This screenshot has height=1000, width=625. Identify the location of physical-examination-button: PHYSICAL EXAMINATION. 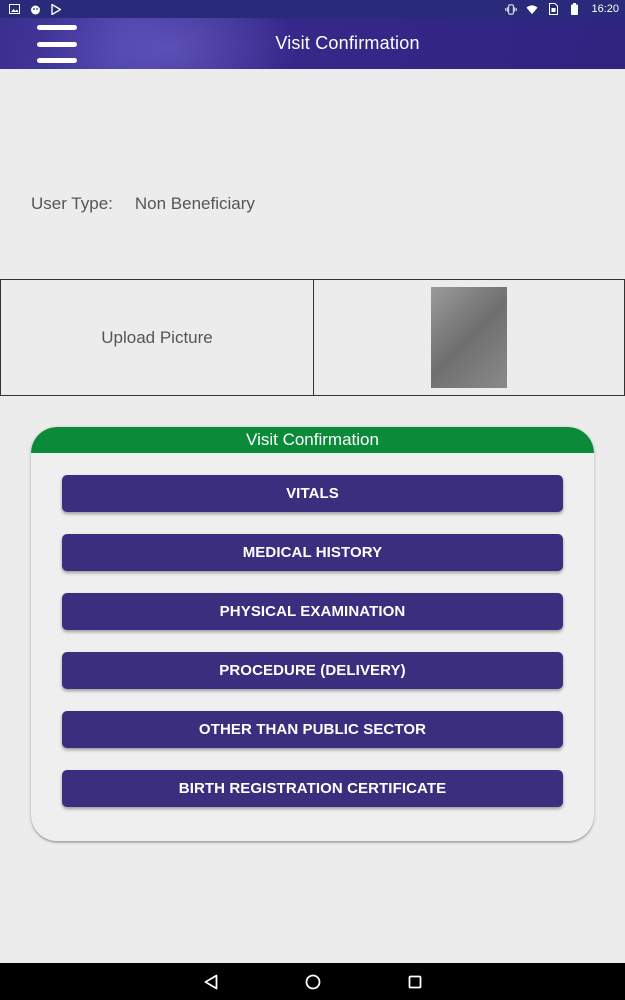
(312, 611).